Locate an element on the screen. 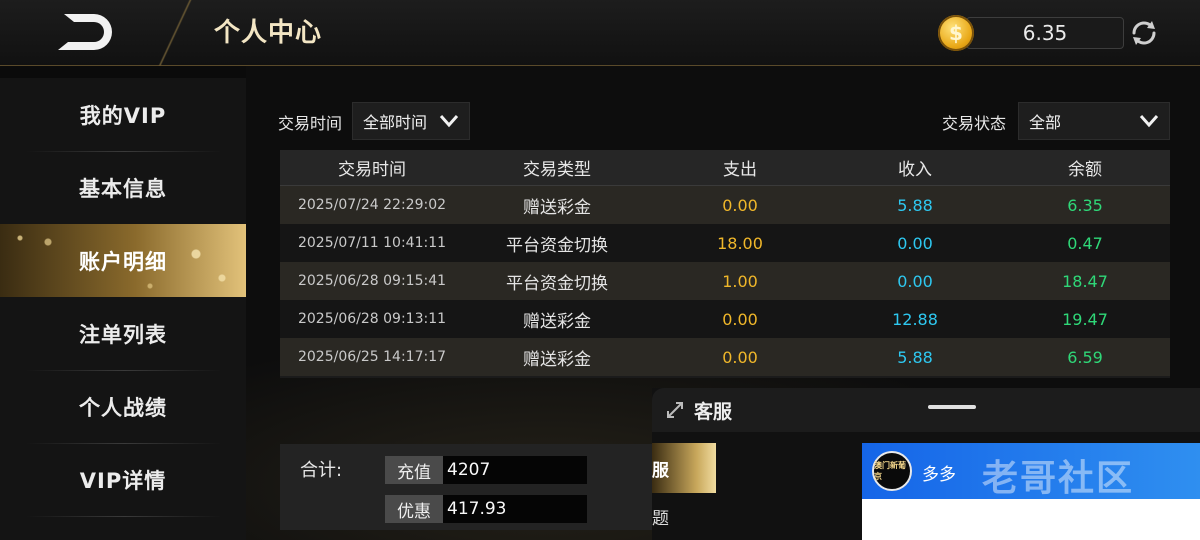  cell-time: 2025/07/24 22:29:02 is located at coordinates (372, 205).